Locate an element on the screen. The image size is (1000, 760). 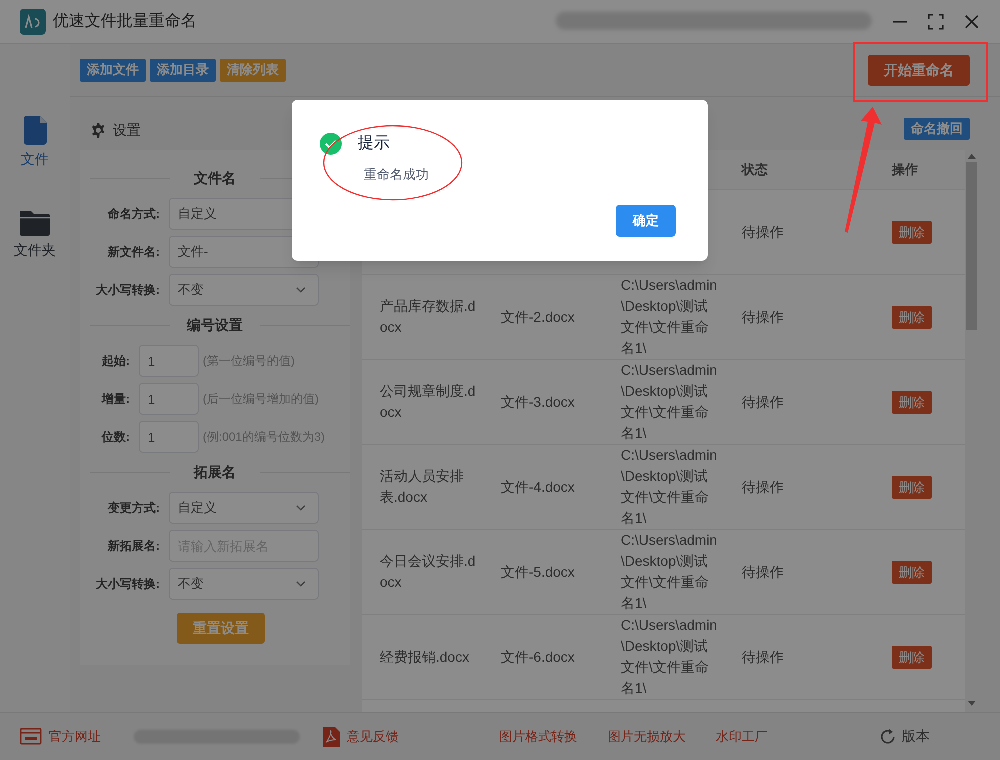
field-label: 变更方式: is located at coordinates (133, 508).